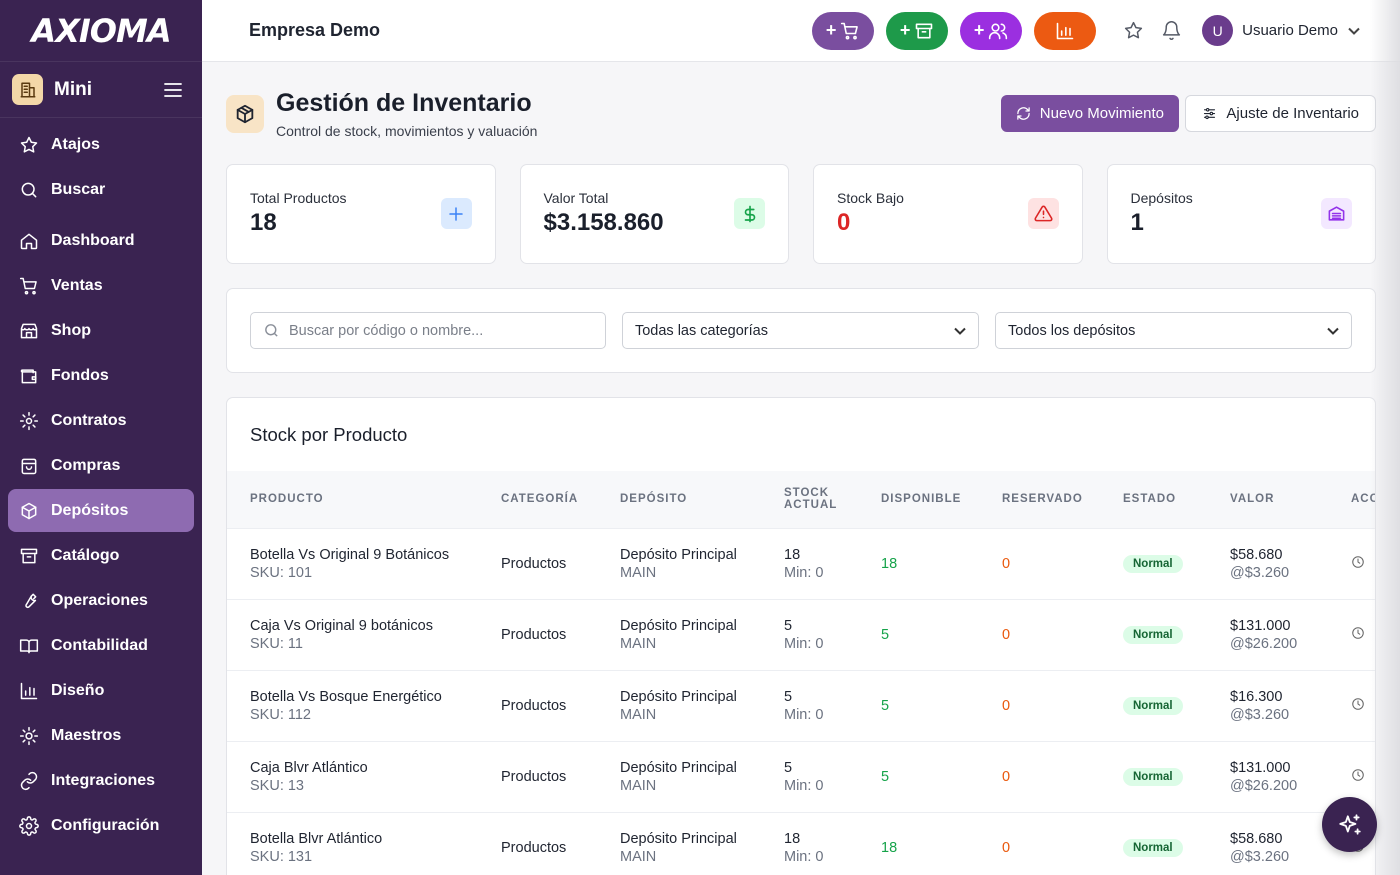 This screenshot has width=1400, height=875. What do you see at coordinates (1290, 500) in the screenshot?
I see `col-header: Valor` at bounding box center [1290, 500].